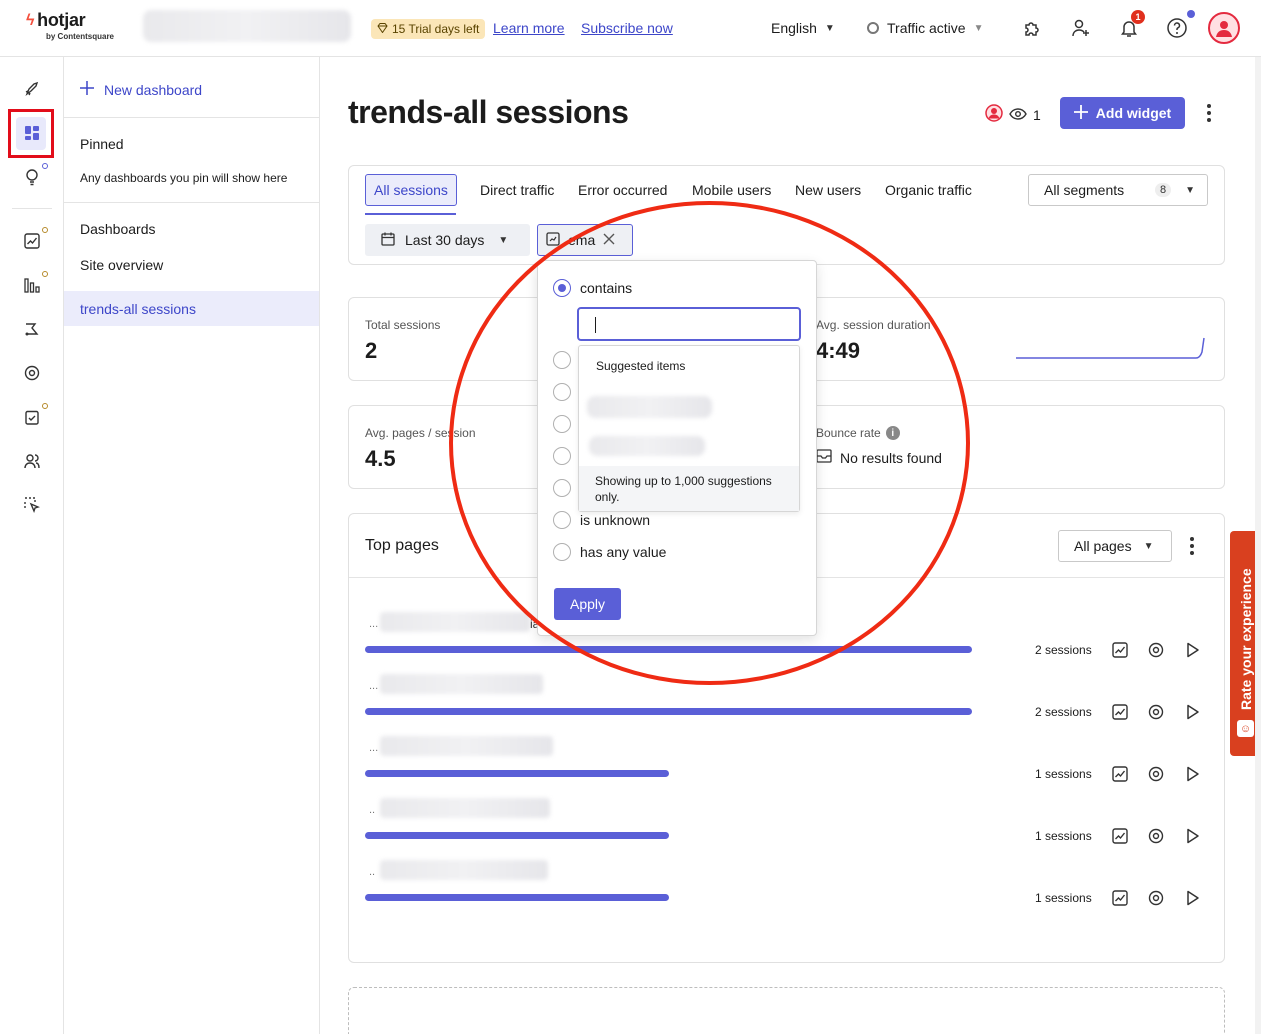  What do you see at coordinates (1063, 898) in the screenshot?
I see `page-sessions-count: 1 sessions` at bounding box center [1063, 898].